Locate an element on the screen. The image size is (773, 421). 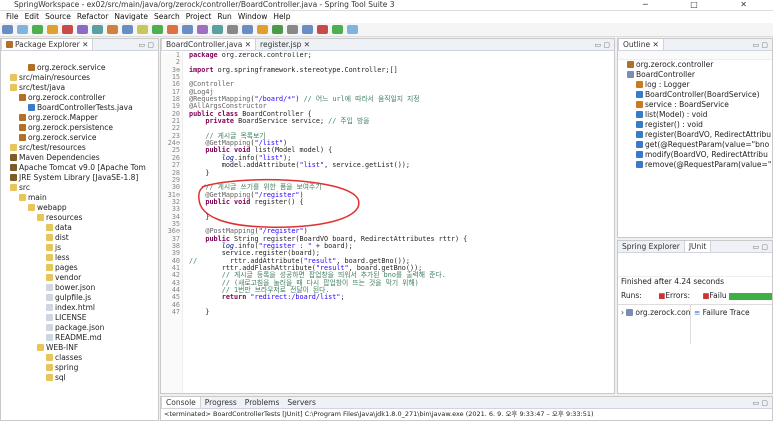
explorer-tree-item: BoardControllerTests.java is located at coordinates (79, 108).